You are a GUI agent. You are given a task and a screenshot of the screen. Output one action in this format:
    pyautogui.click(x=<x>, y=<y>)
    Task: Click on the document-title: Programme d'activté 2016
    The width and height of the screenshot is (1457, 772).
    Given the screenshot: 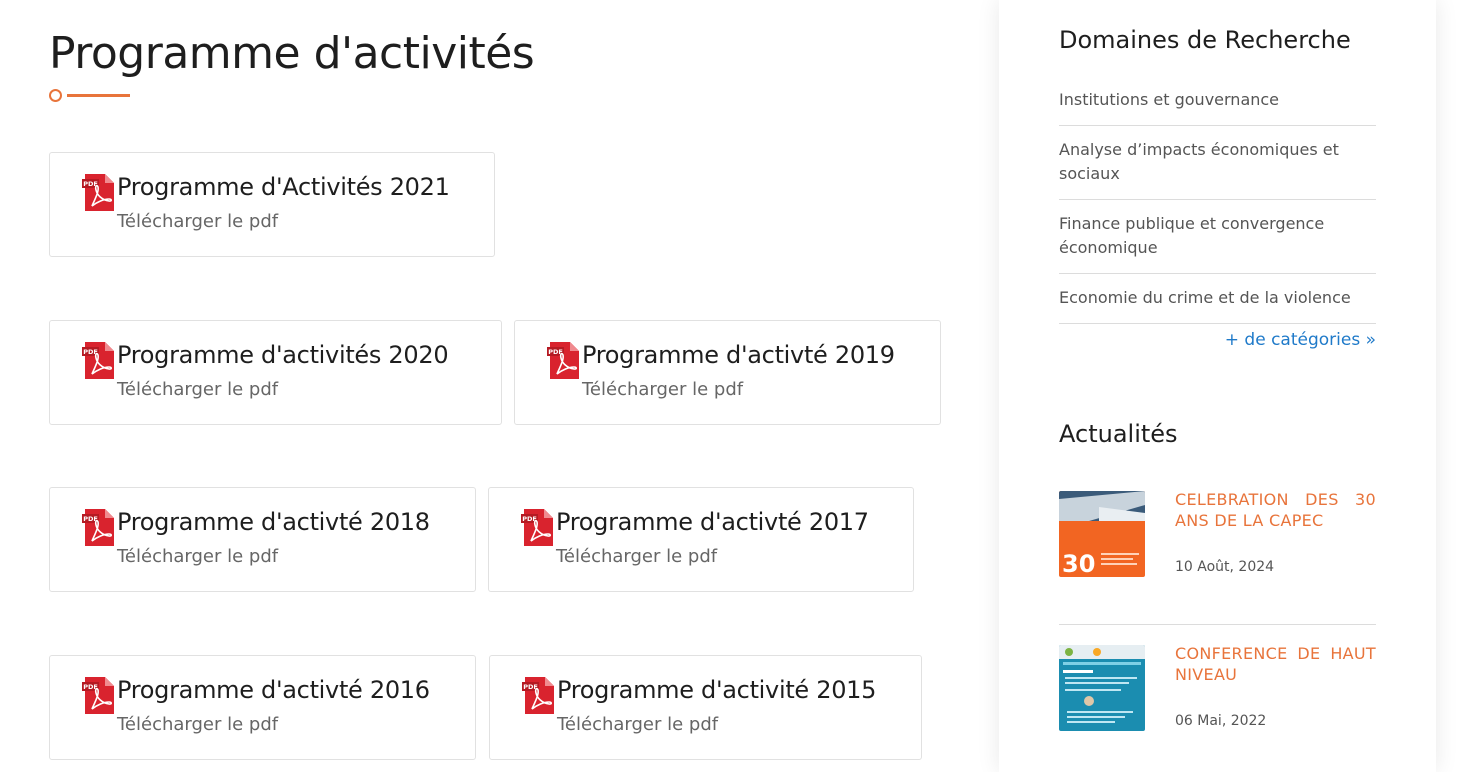 What is the action you would take?
    pyautogui.click(x=273, y=690)
    